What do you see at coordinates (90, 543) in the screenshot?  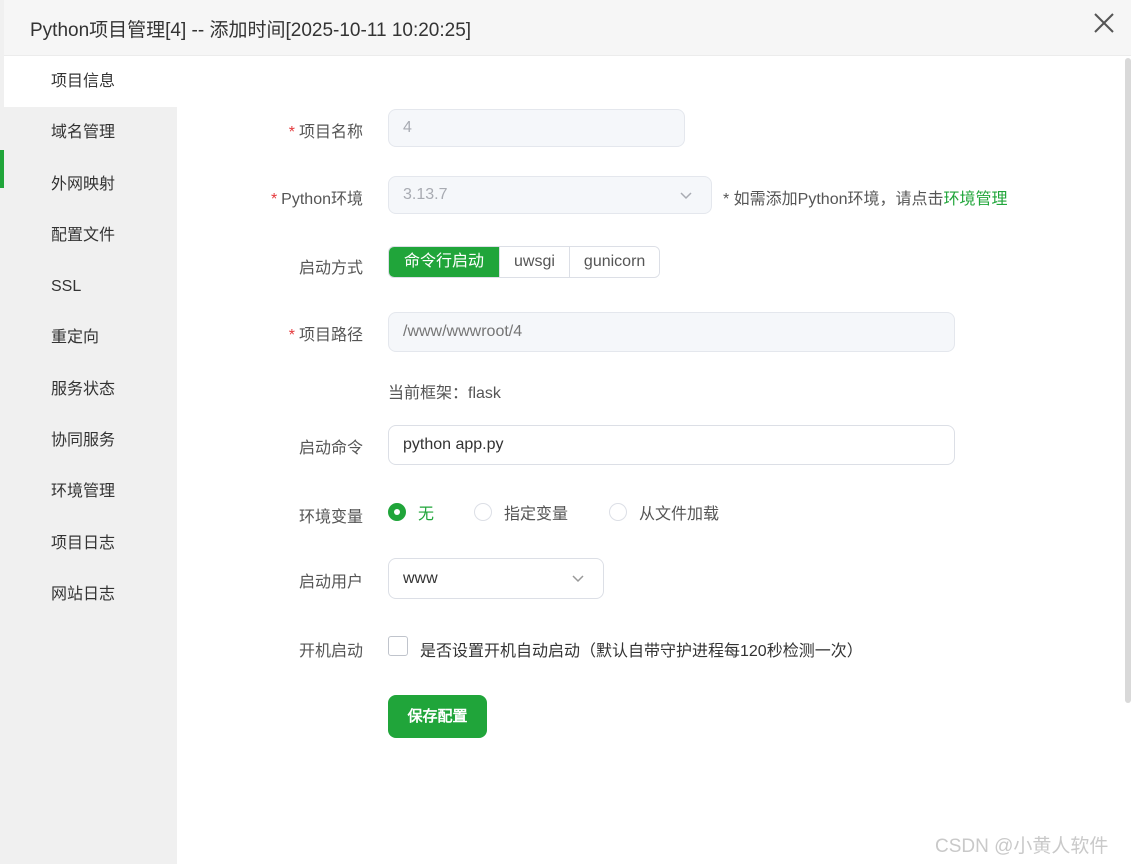 I see `sidebar-item-project-log: 项目日志` at bounding box center [90, 543].